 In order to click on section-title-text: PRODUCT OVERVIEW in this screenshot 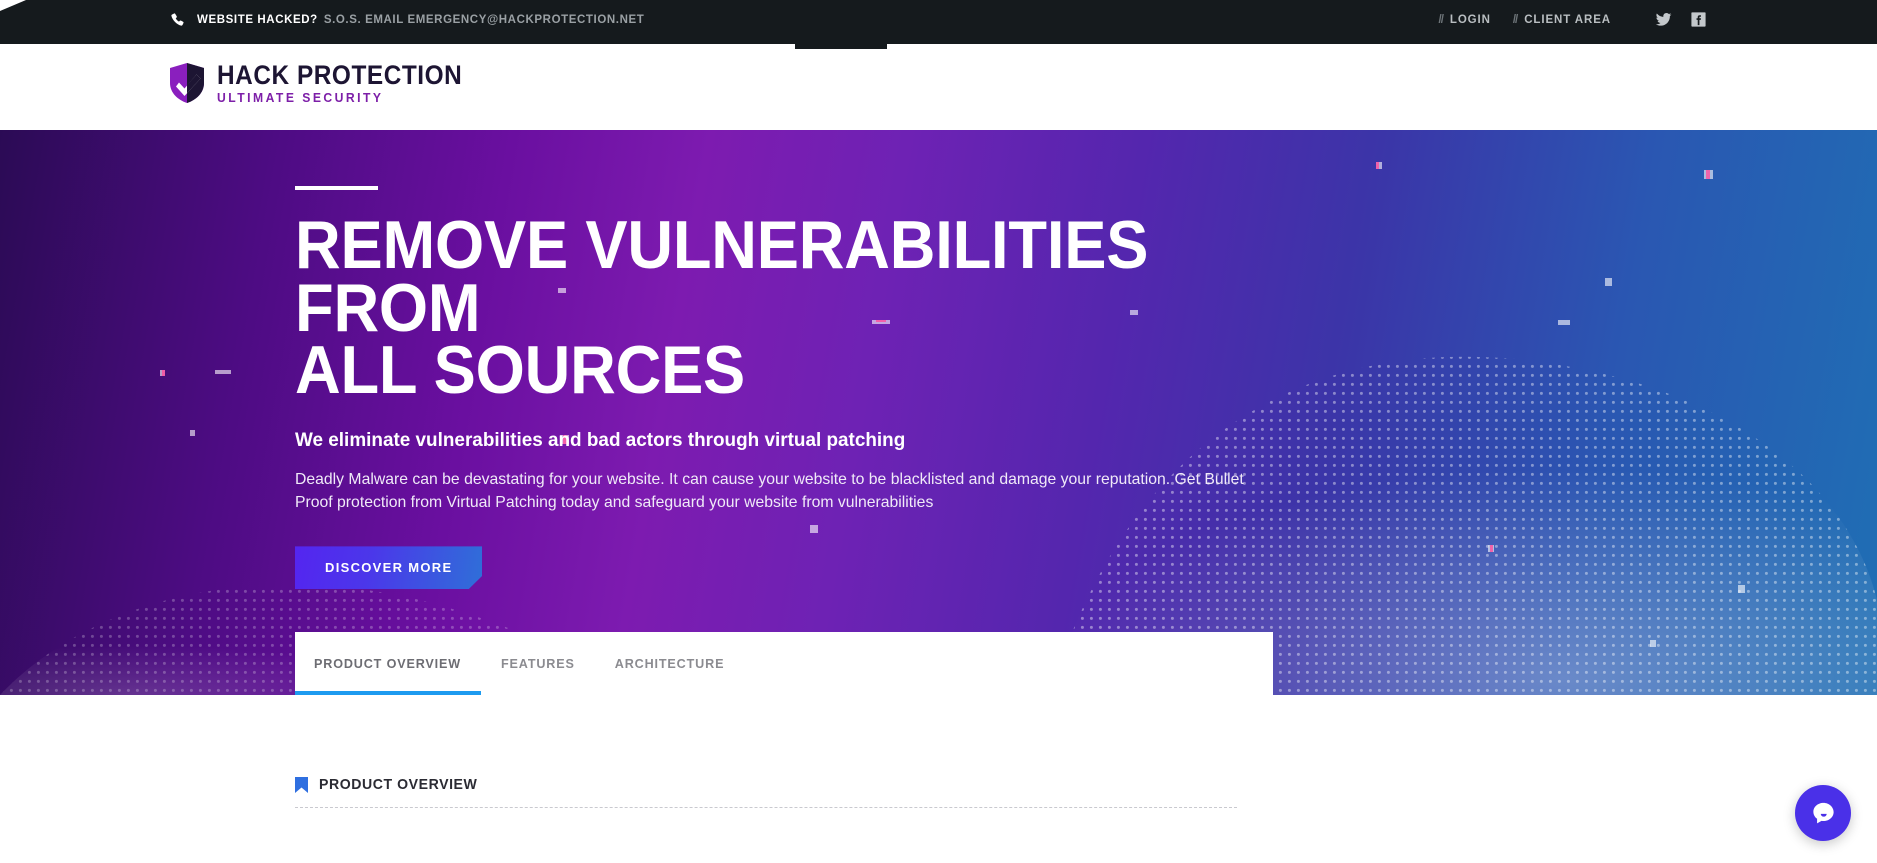, I will do `click(398, 784)`.